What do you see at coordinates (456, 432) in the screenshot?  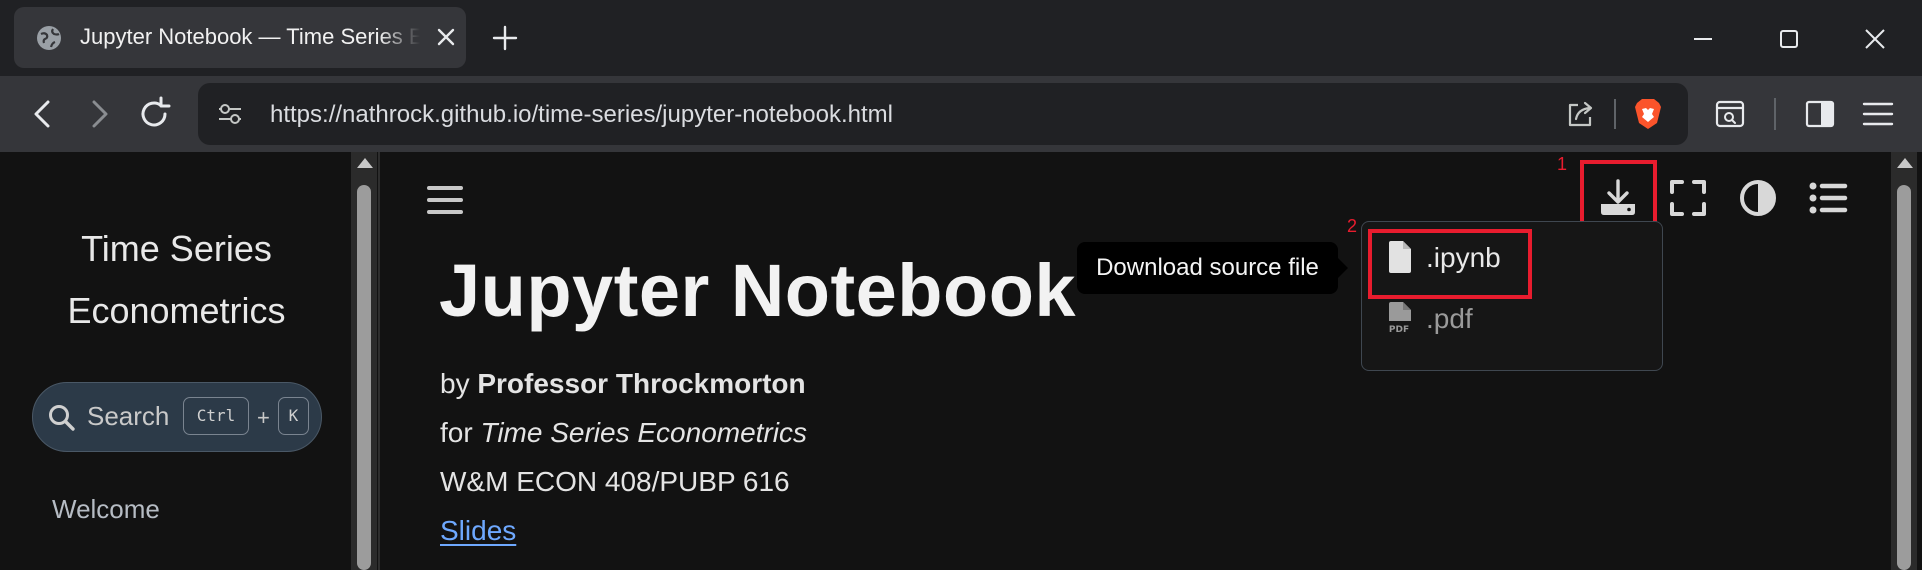 I see `for-prefix: for` at bounding box center [456, 432].